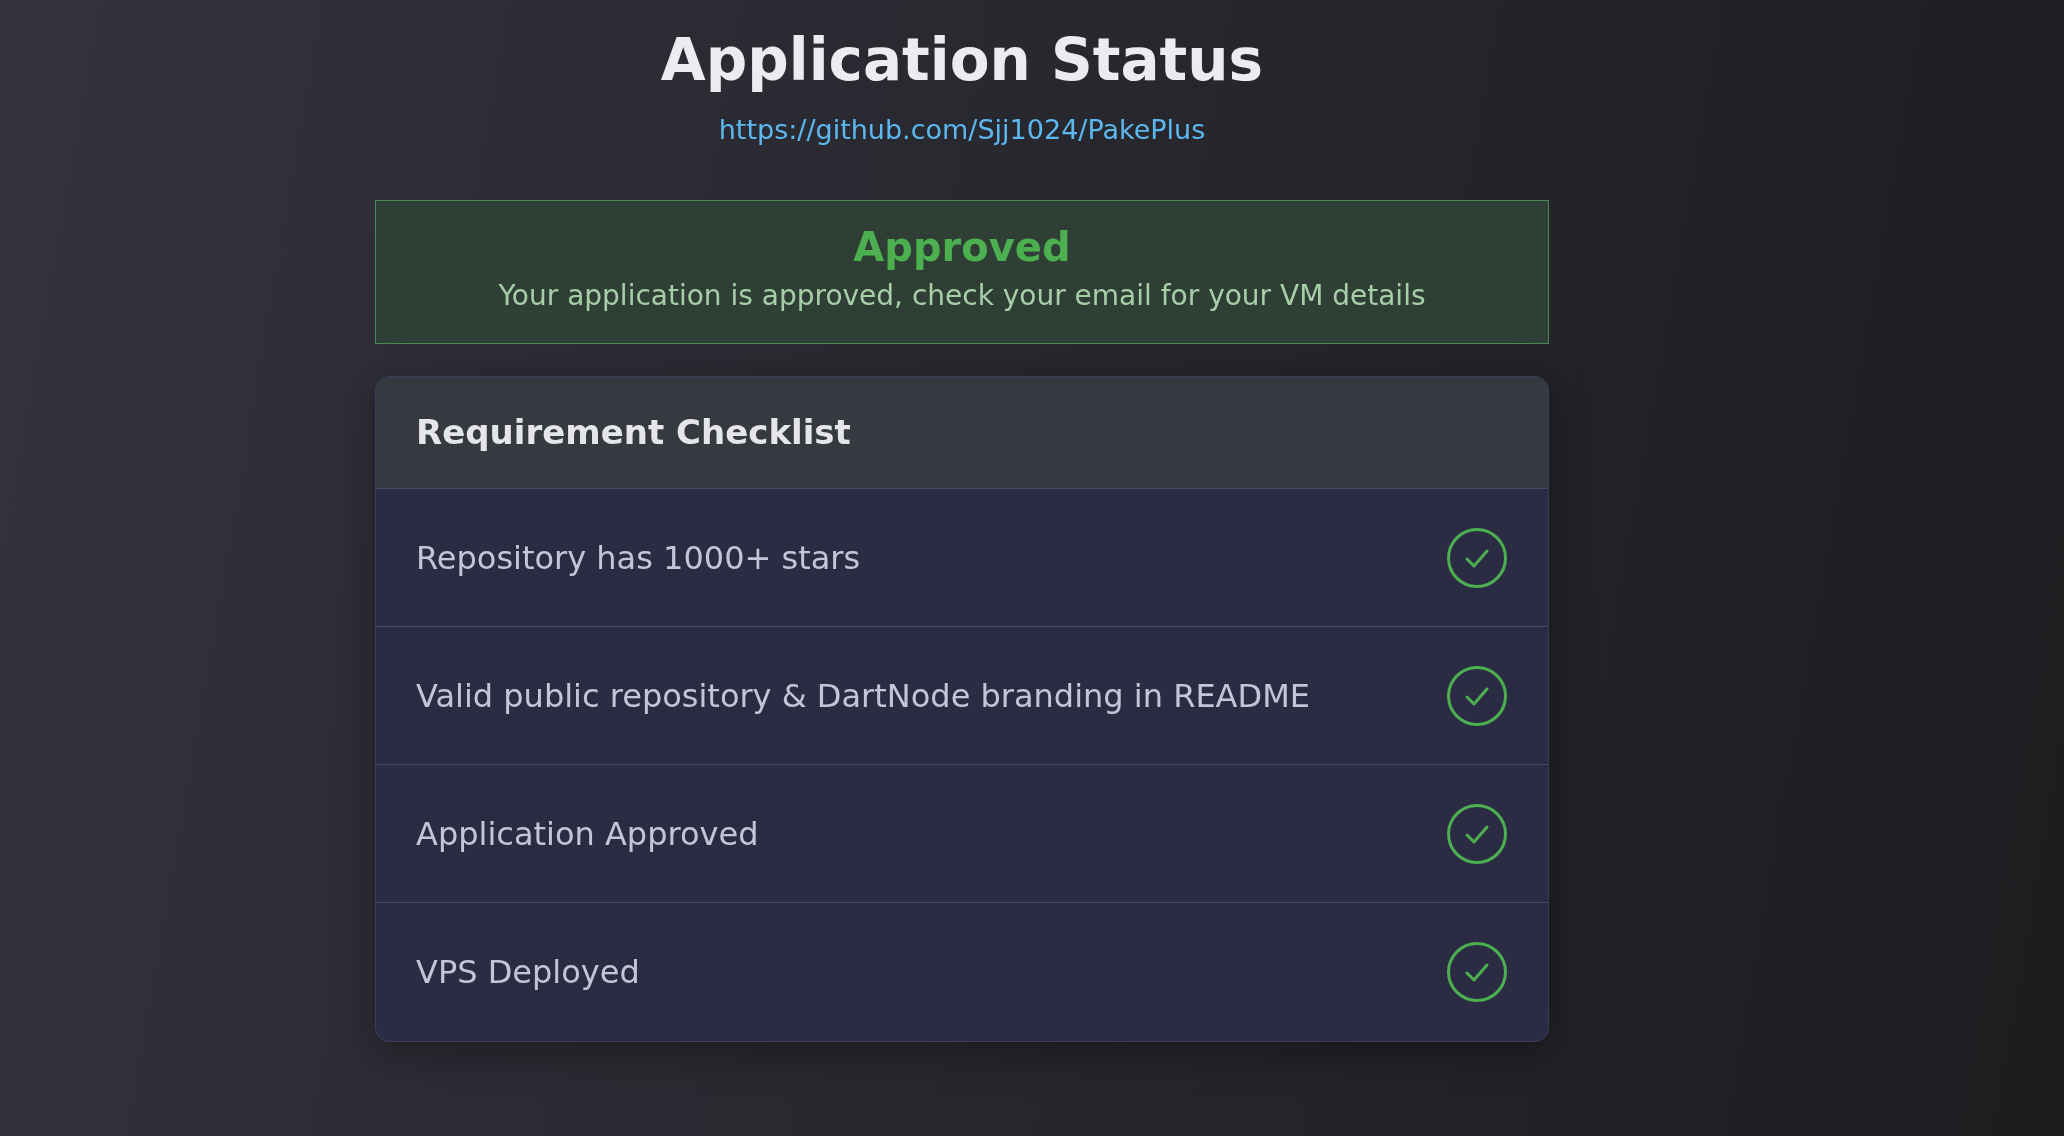  What do you see at coordinates (962, 130) in the screenshot?
I see `repository-link: https://github.com/Sjj1024/PakePlus` at bounding box center [962, 130].